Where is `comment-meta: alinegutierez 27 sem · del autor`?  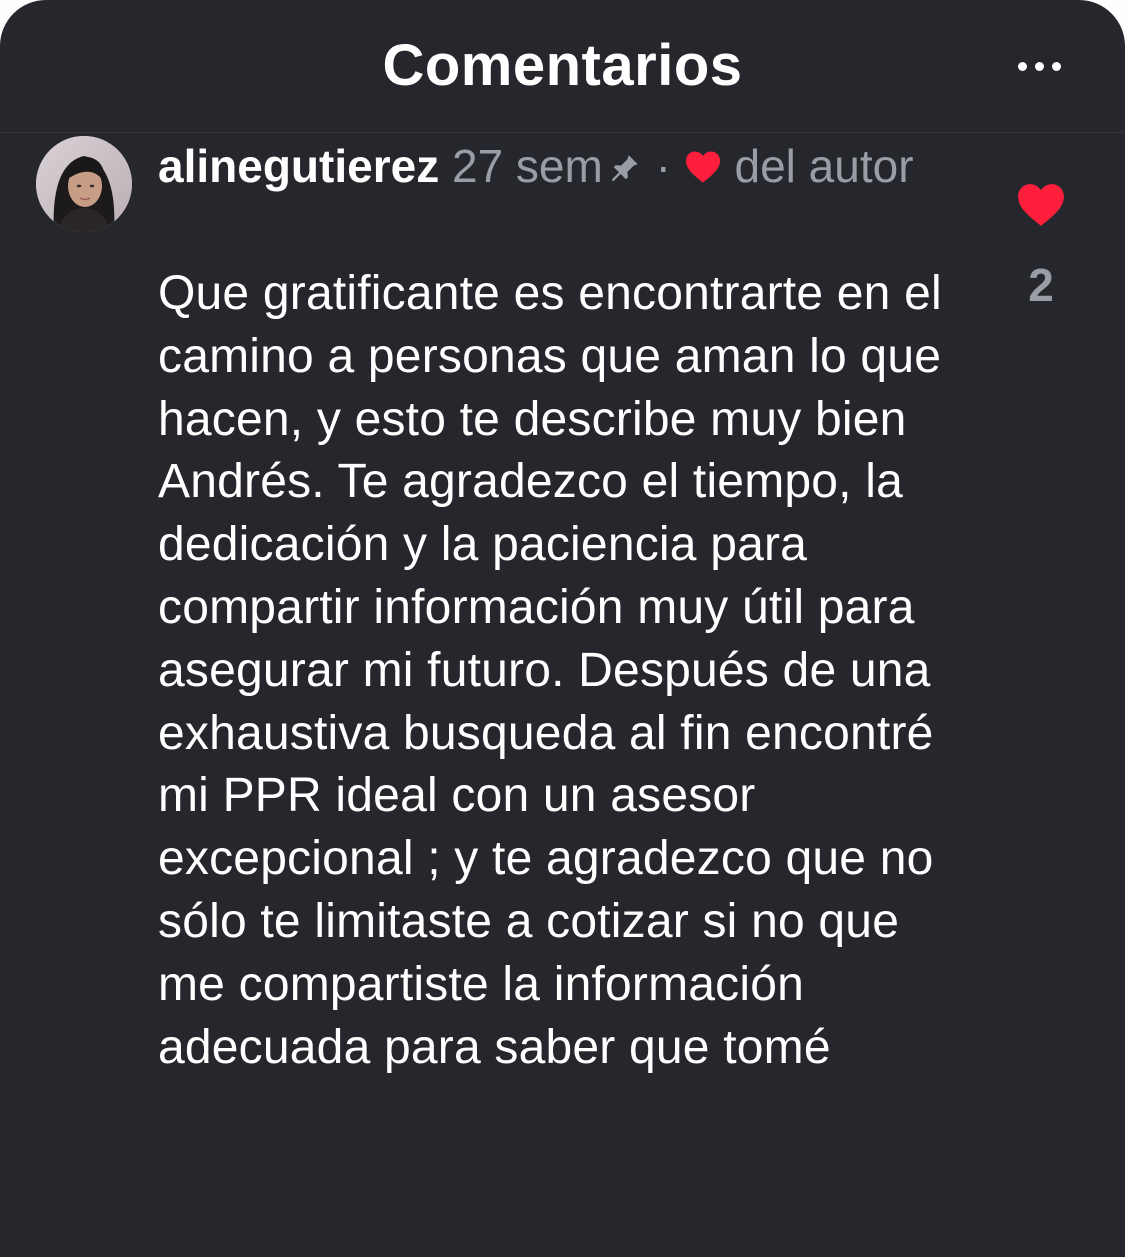 comment-meta: alinegutierez 27 sem · del autor is located at coordinates (538, 166).